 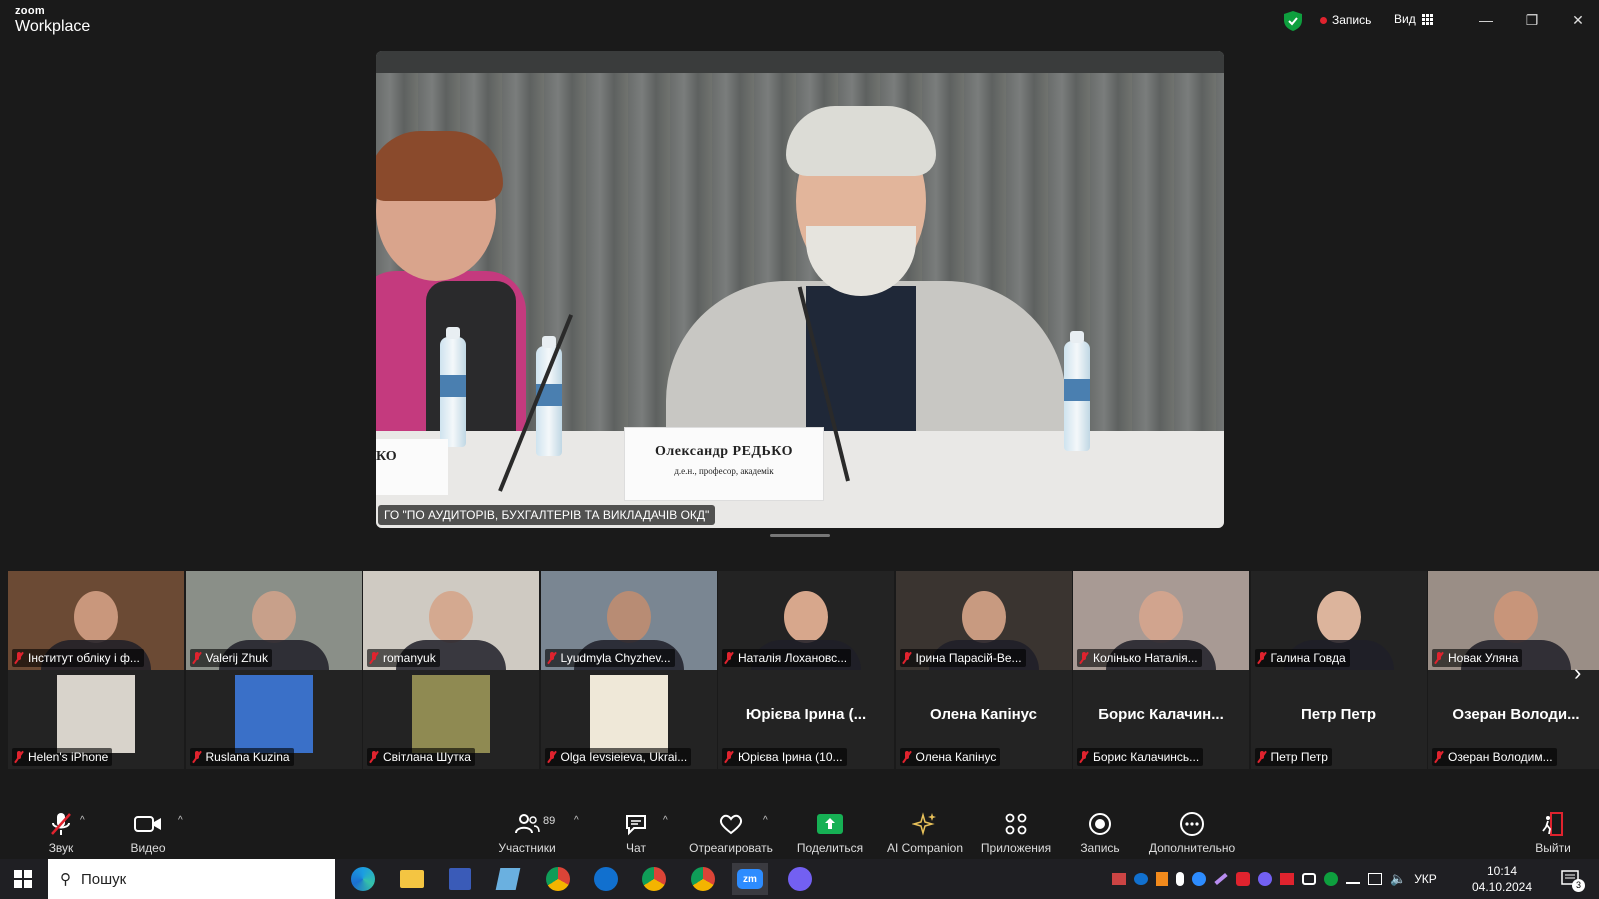 What do you see at coordinates (1308, 658) in the screenshot?
I see `participant-name: Галина Говда` at bounding box center [1308, 658].